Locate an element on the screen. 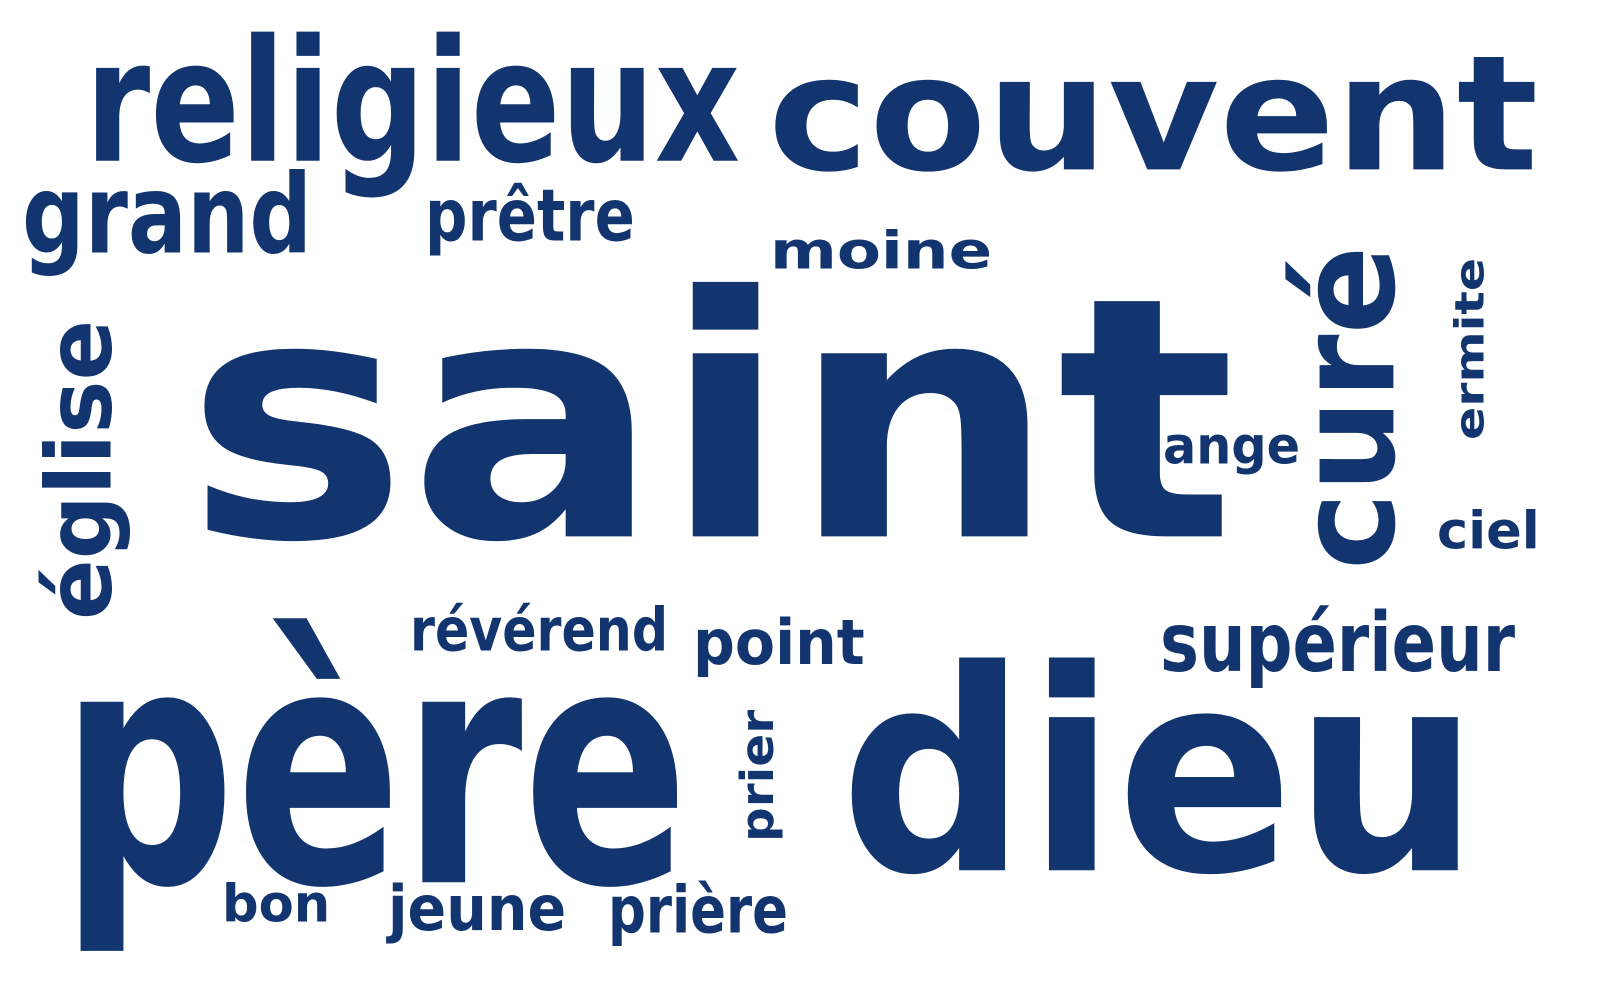  word-ciel: ciel is located at coordinates (1488, 531).